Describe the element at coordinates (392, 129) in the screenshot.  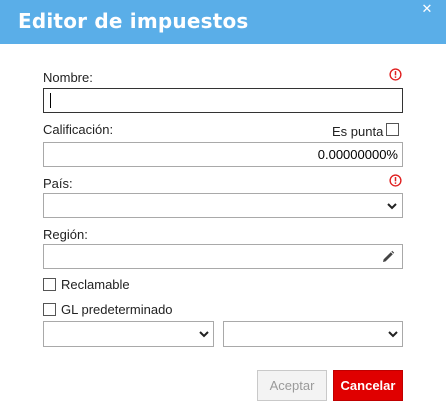
I see `flat-checkbox` at that location.